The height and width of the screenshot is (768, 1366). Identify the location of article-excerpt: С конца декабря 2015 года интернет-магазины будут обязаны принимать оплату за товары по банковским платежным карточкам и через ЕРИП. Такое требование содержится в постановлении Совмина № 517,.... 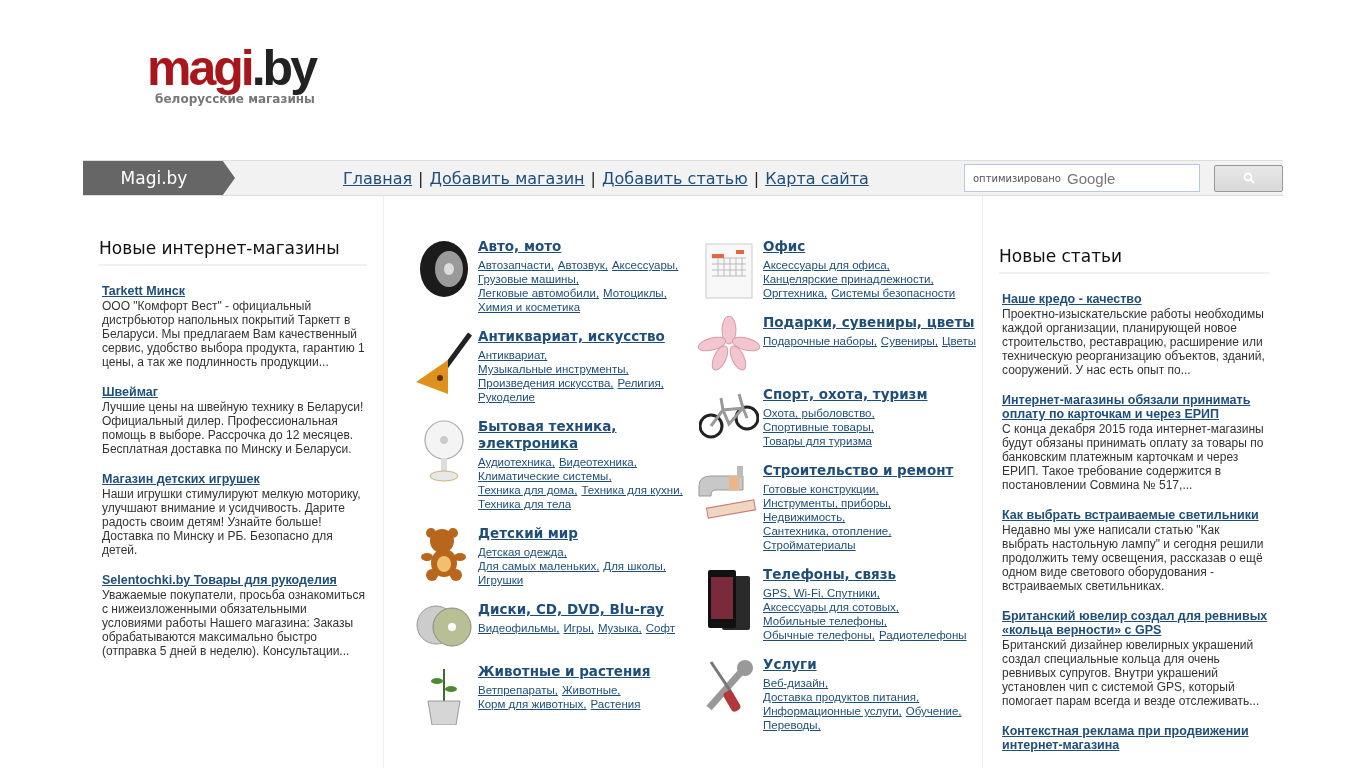
(1133, 457).